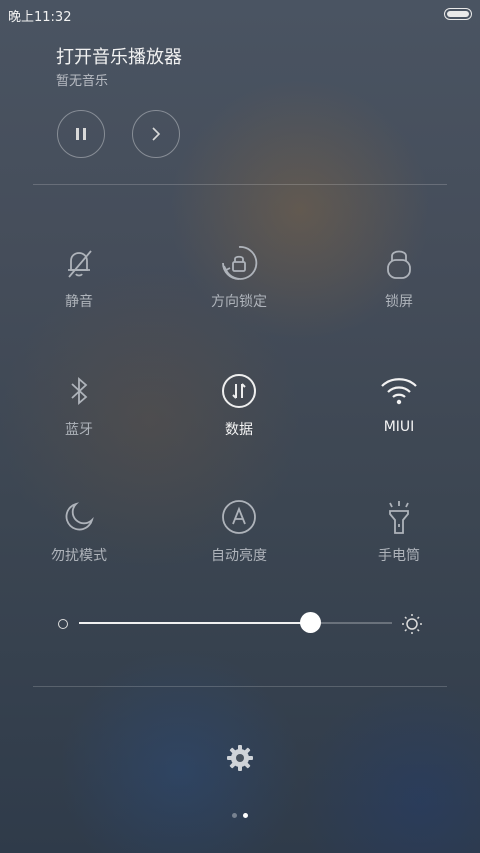  I want to click on pause-icon, so click(81, 134).